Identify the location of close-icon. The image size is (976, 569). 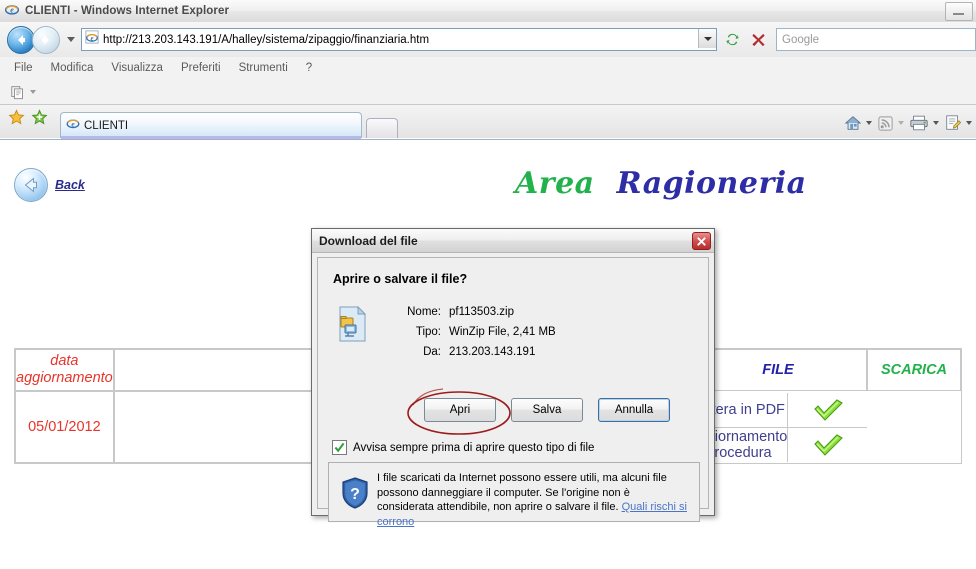
(701, 241).